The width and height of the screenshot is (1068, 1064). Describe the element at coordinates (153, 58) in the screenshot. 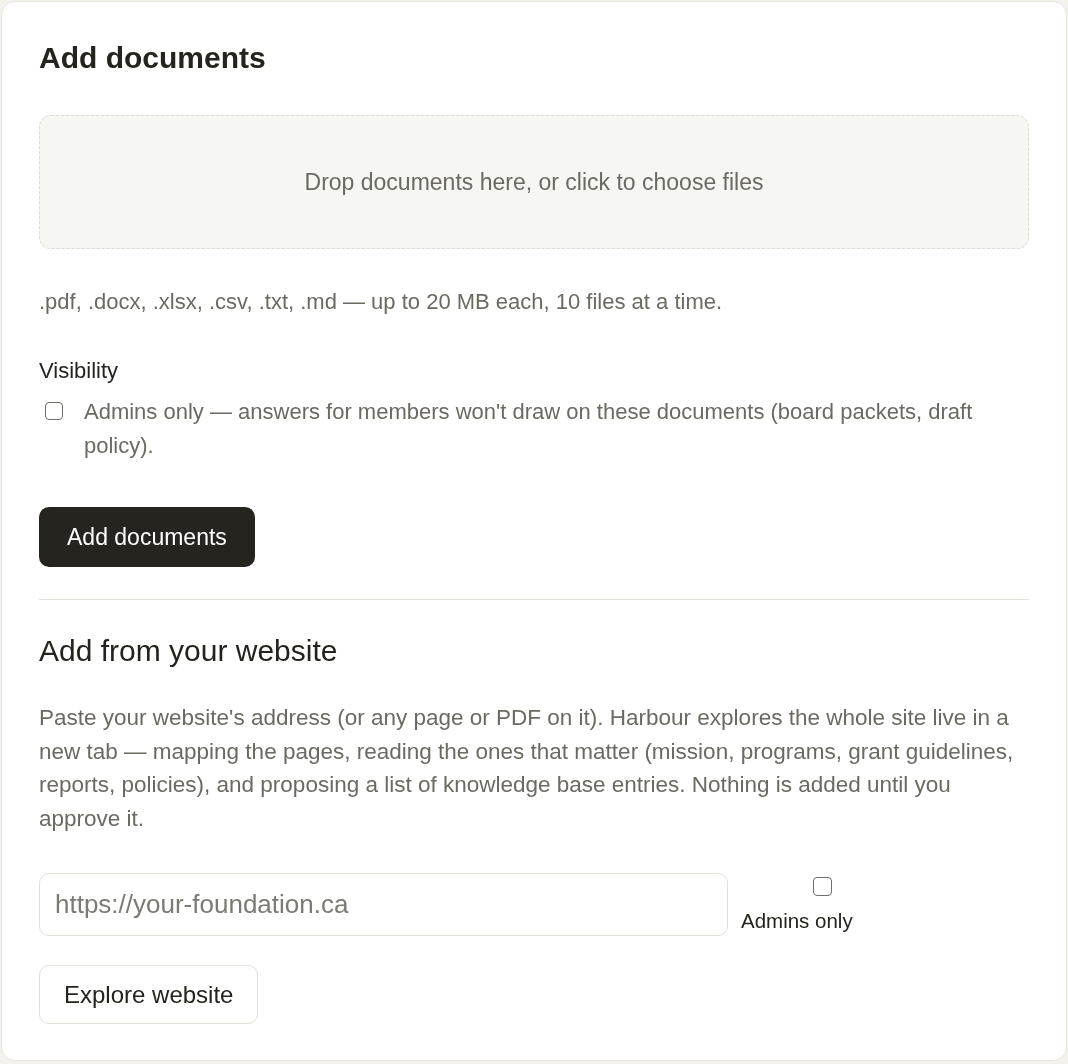

I see `section-title: Add documents` at that location.